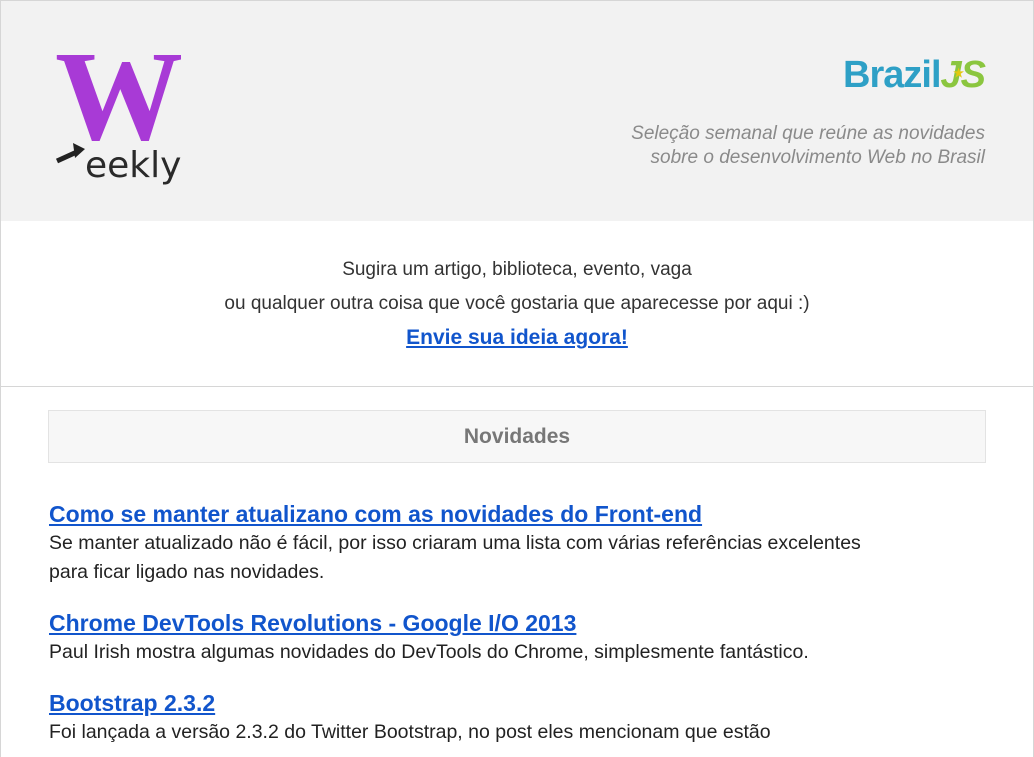 This screenshot has width=1034, height=757. I want to click on weekly-logo: W eekly, so click(119, 112).